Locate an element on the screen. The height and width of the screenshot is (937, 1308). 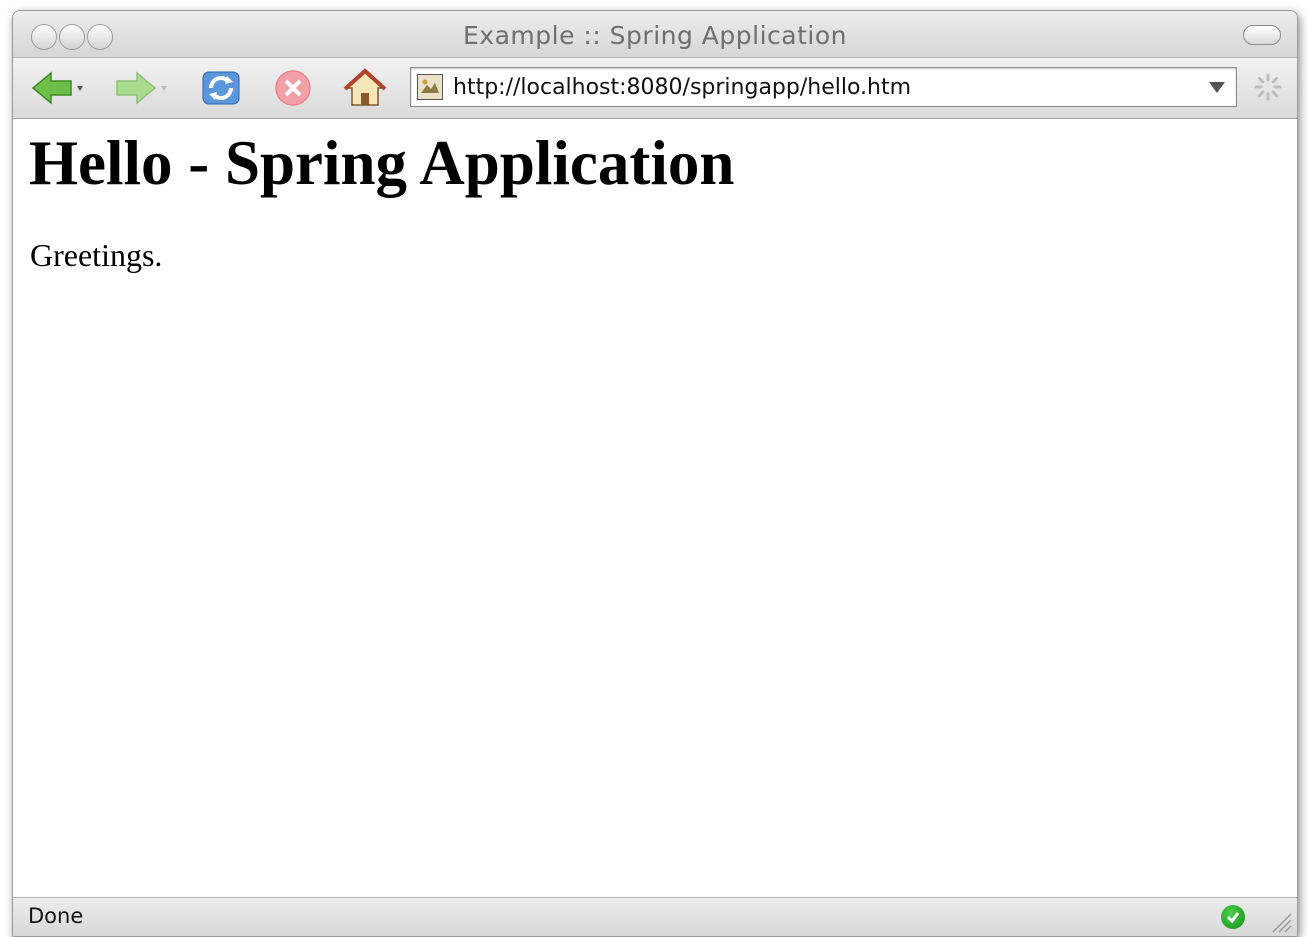
stop-icon is located at coordinates (293, 88).